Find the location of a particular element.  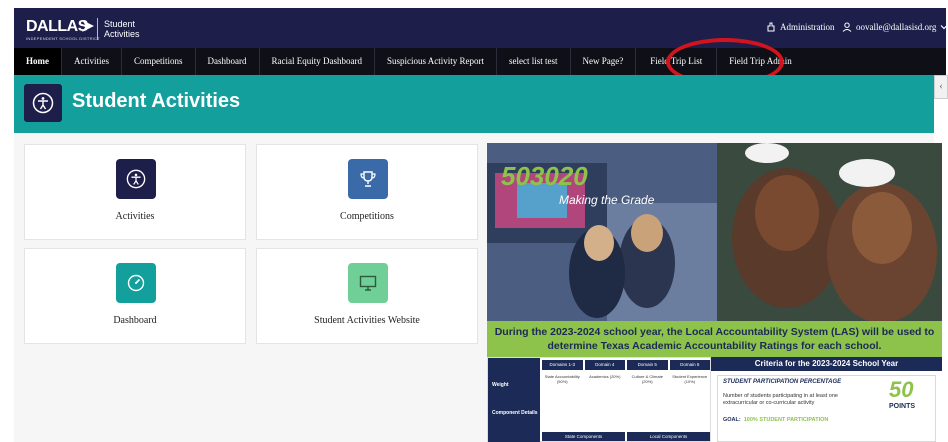

table-footer-row: State Components Local Components is located at coordinates (626, 436).